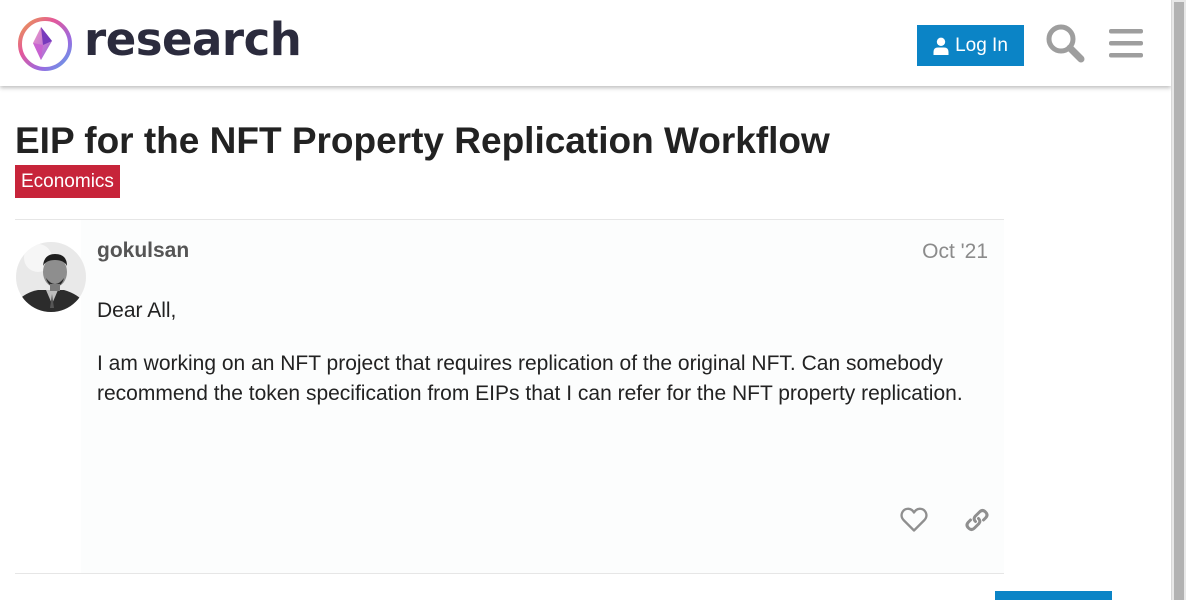 The width and height of the screenshot is (1186, 600). What do you see at coordinates (143, 251) in the screenshot?
I see `post-author: gokulsan` at bounding box center [143, 251].